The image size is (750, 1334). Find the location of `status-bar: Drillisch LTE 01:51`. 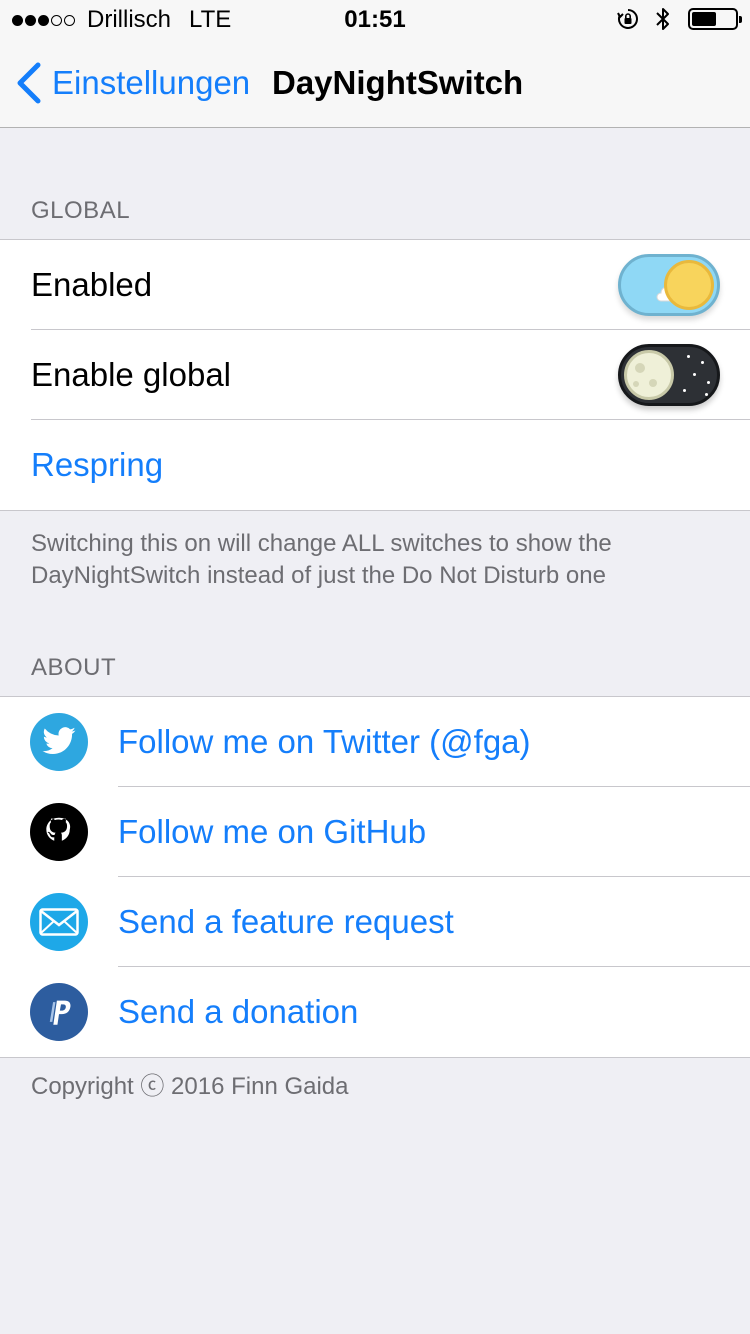

status-bar: Drillisch LTE 01:51 is located at coordinates (375, 20).